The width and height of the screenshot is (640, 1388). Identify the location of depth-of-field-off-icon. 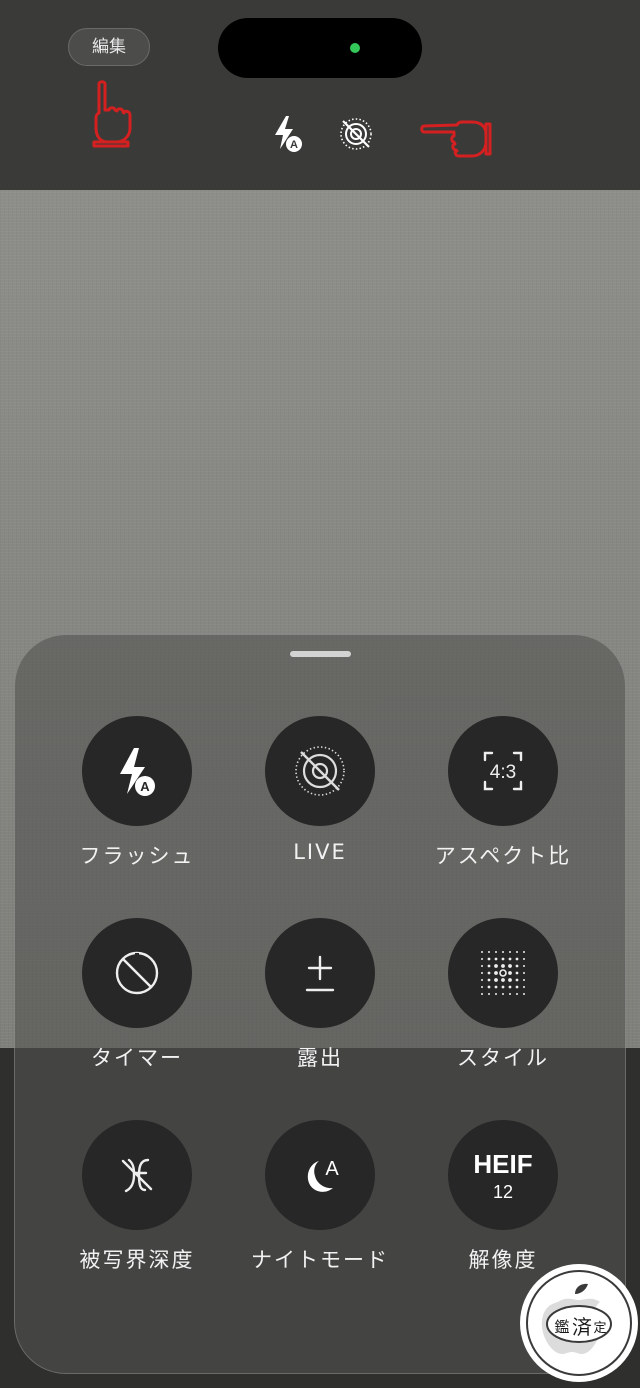
(137, 1175).